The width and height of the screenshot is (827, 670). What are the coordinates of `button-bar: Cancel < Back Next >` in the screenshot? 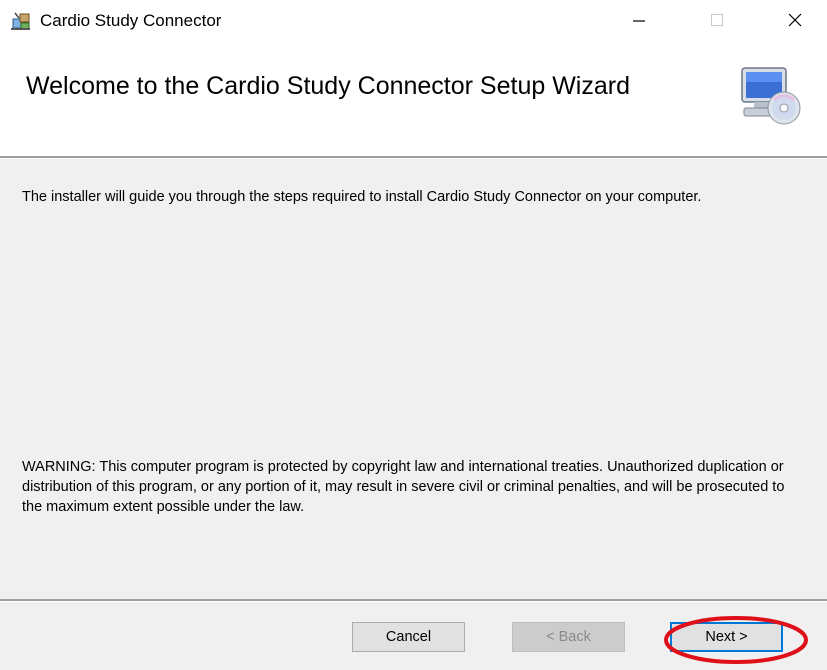 It's located at (413, 636).